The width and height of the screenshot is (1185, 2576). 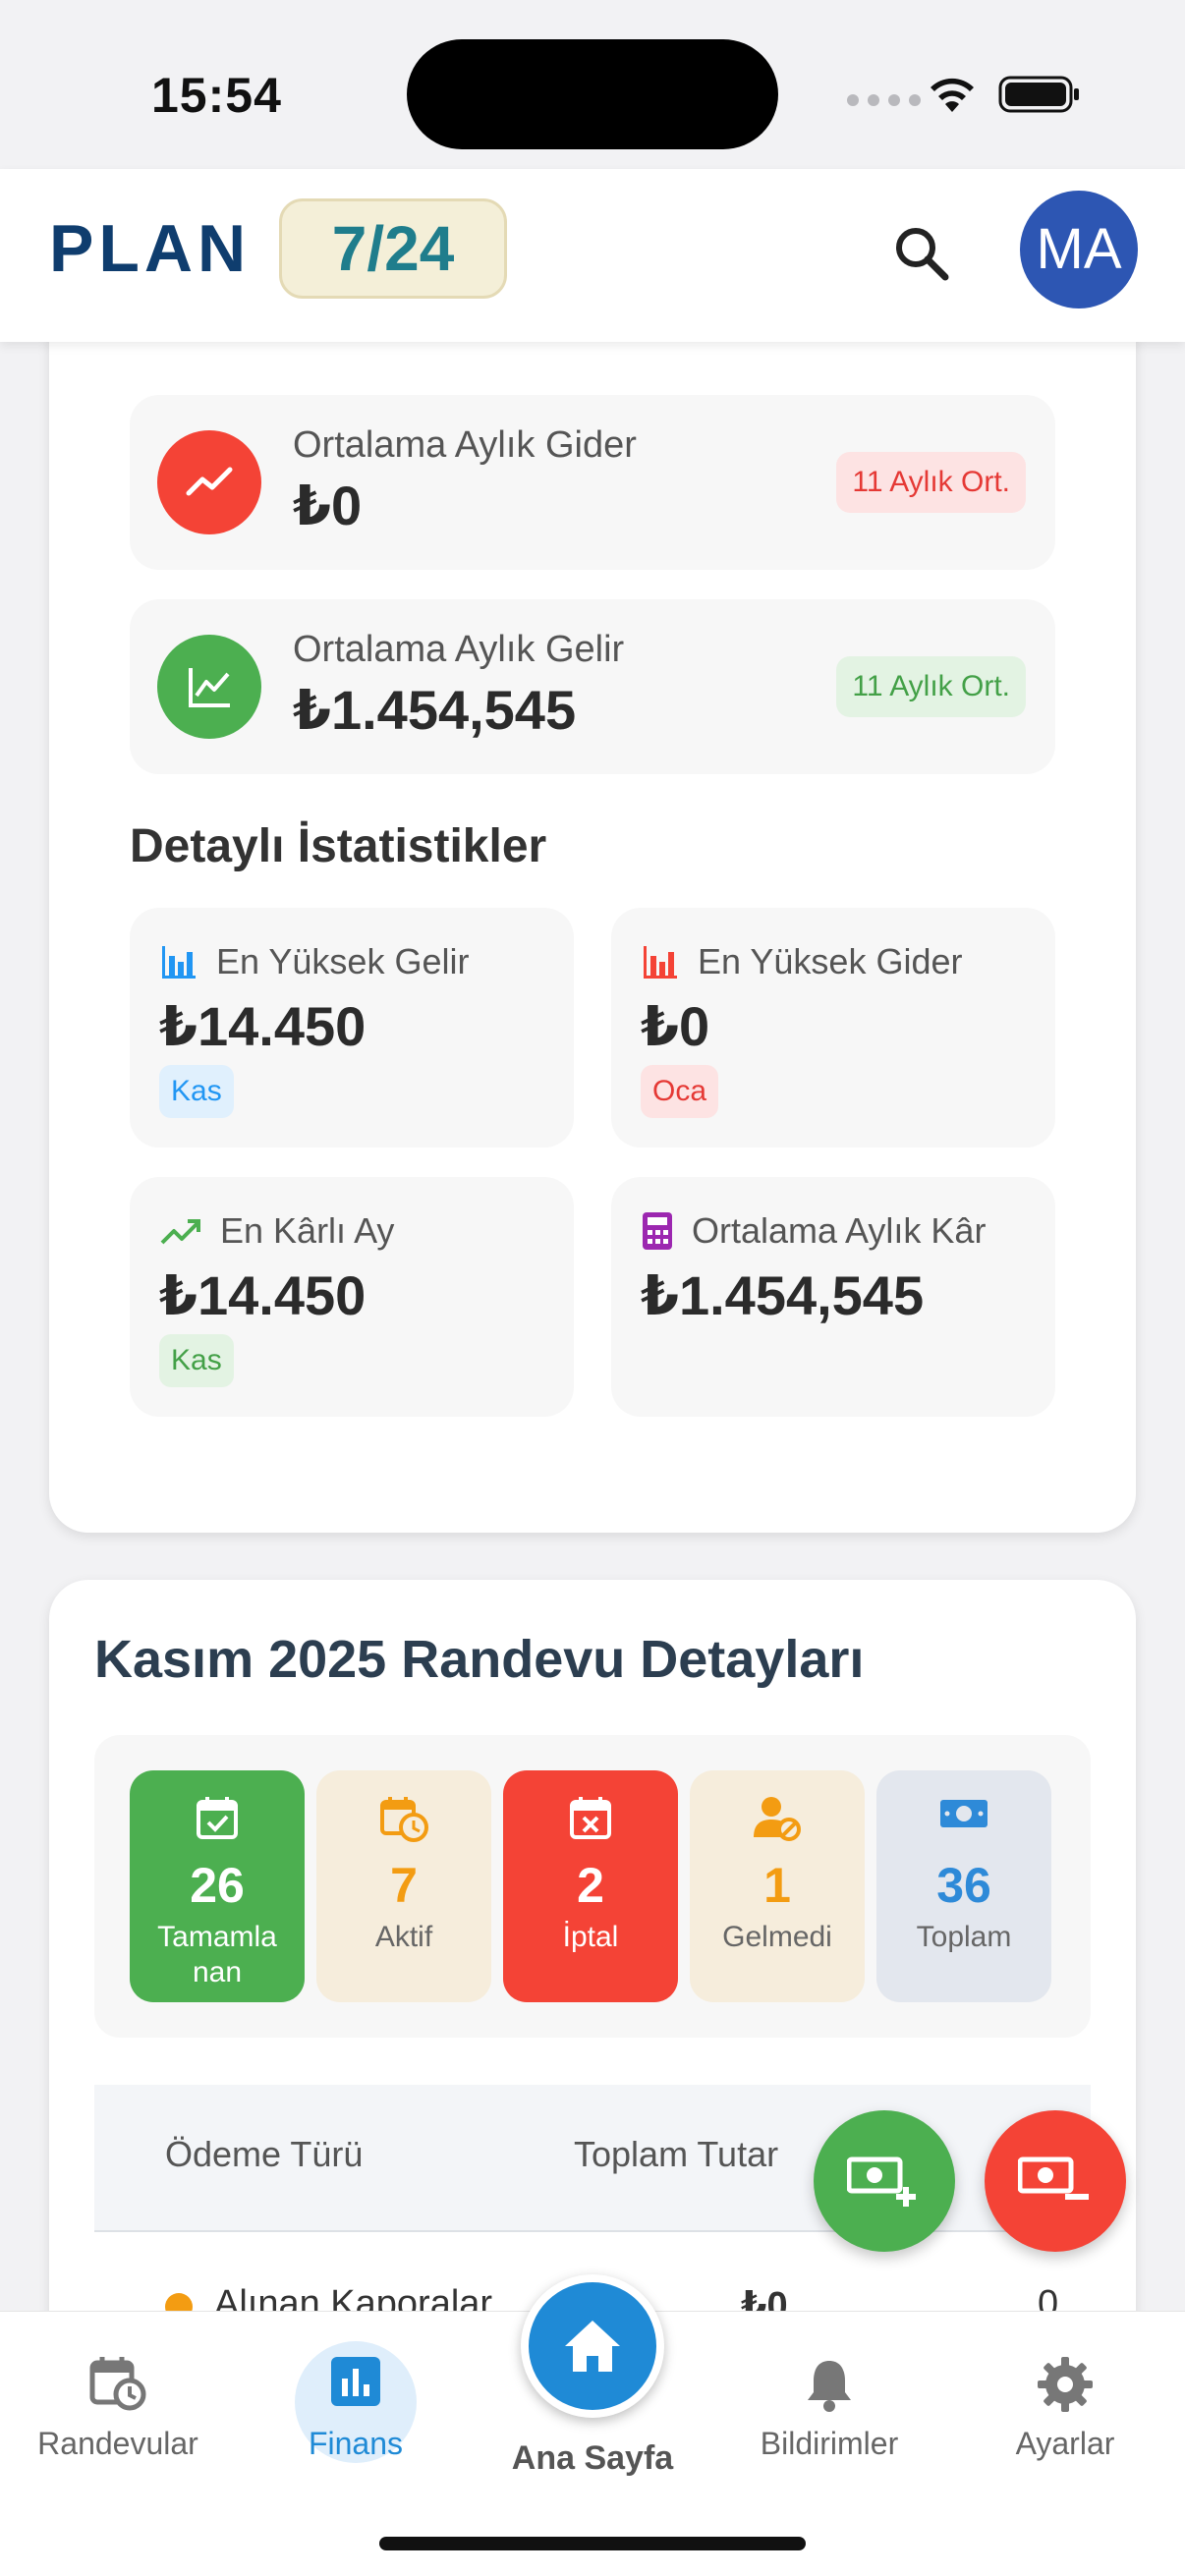 I want to click on status-tile-total: 36 Toplam, so click(x=964, y=1886).